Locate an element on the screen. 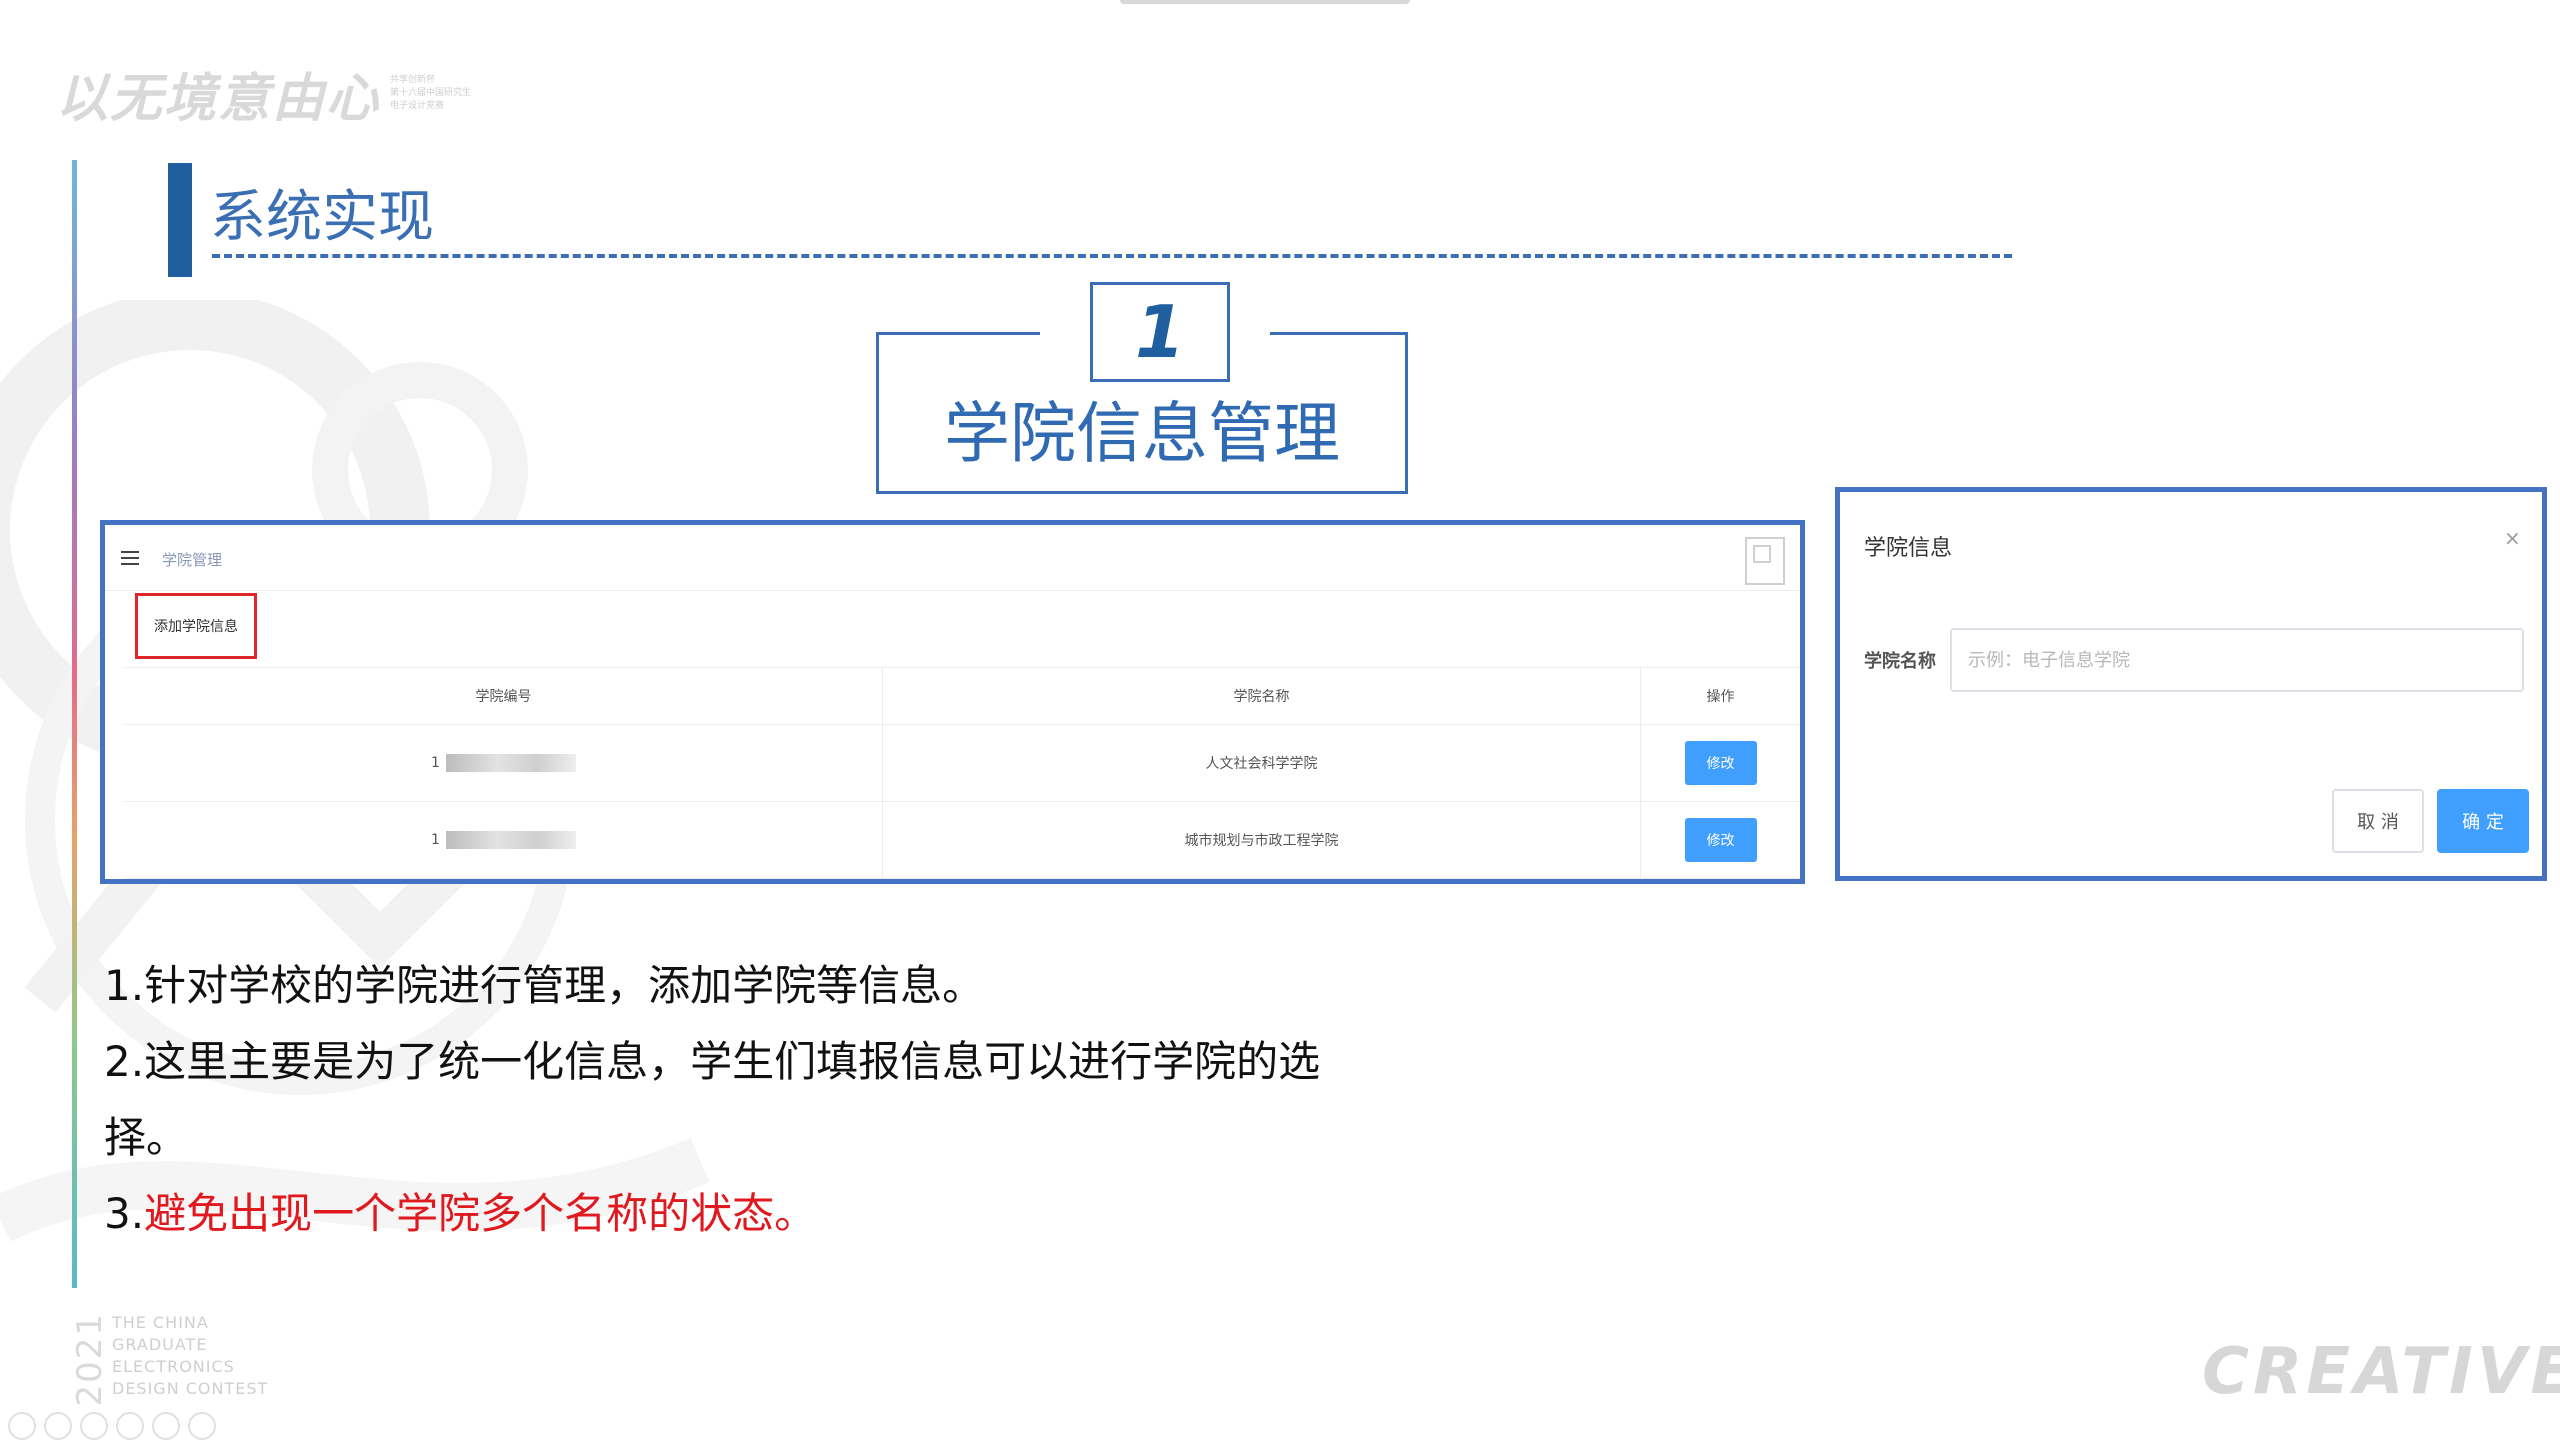  college-name-input is located at coordinates (2237, 660).